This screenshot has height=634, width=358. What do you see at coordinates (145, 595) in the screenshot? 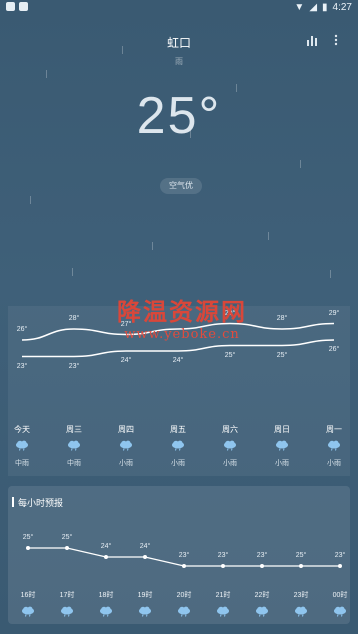
I see `hour-label: 19时` at bounding box center [145, 595].